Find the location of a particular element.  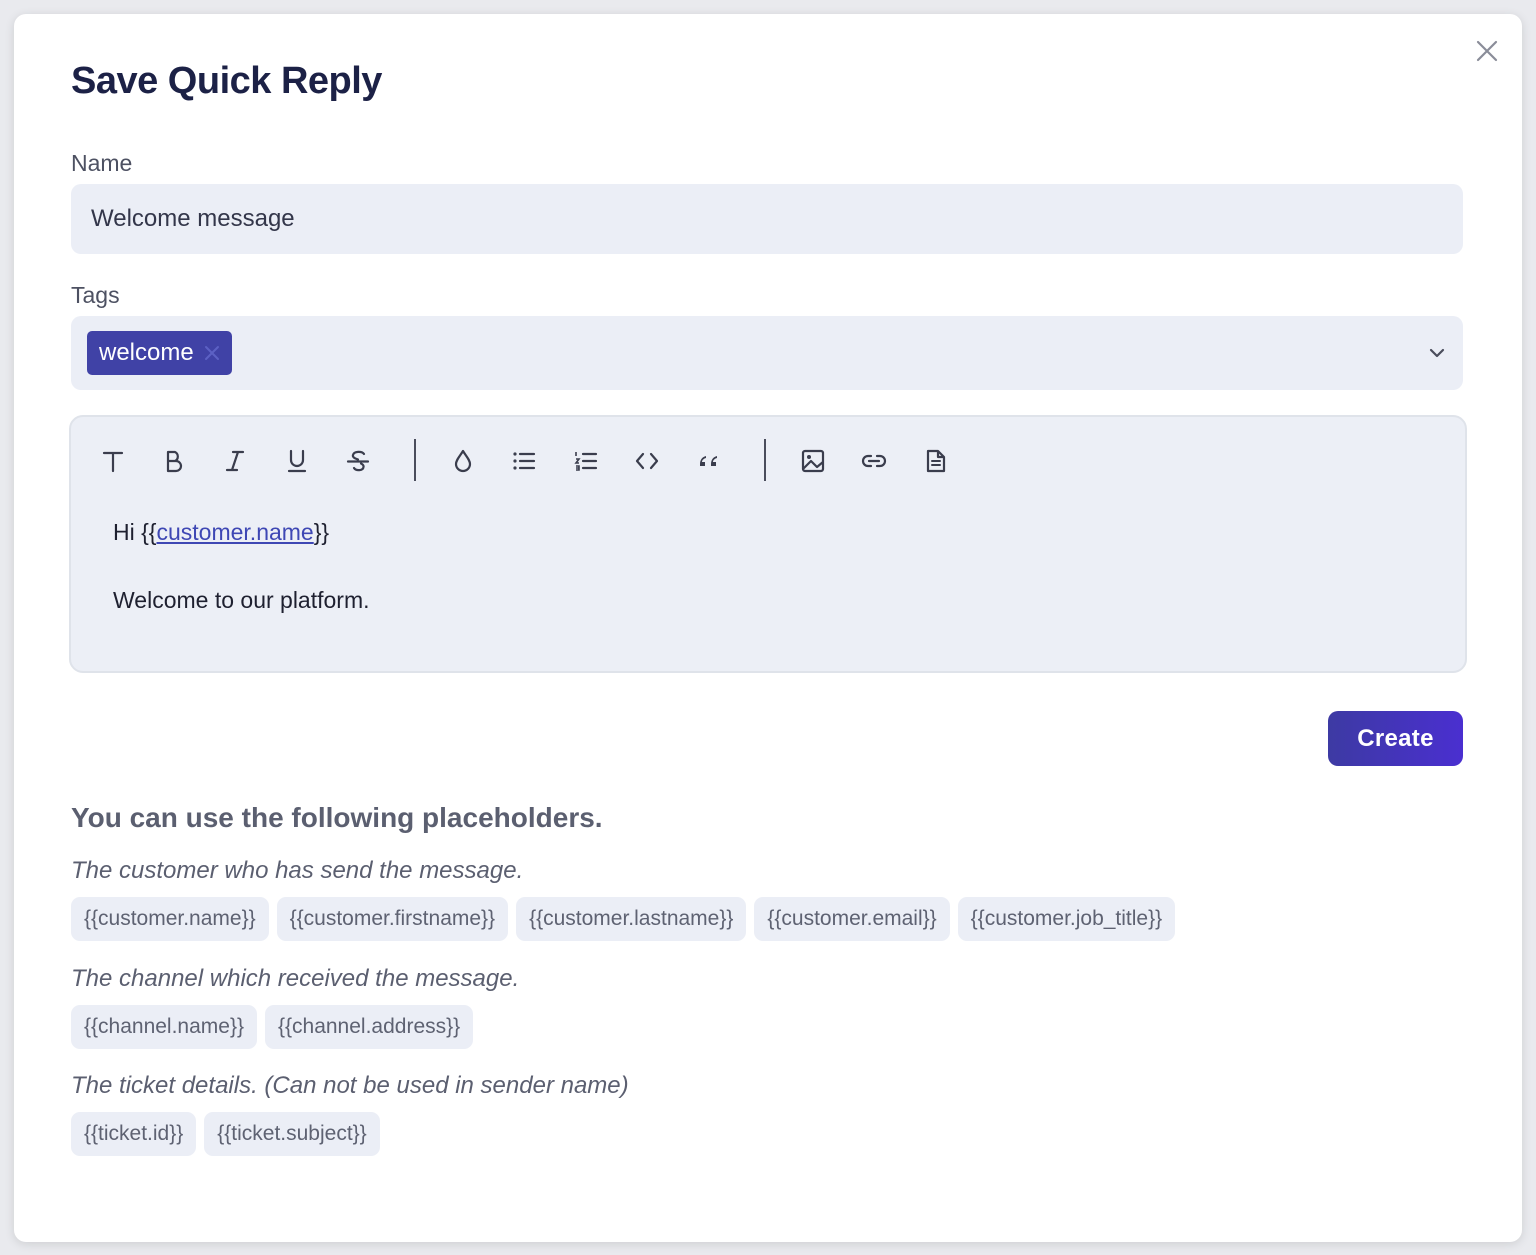

tags-label: Tags is located at coordinates (95, 295).